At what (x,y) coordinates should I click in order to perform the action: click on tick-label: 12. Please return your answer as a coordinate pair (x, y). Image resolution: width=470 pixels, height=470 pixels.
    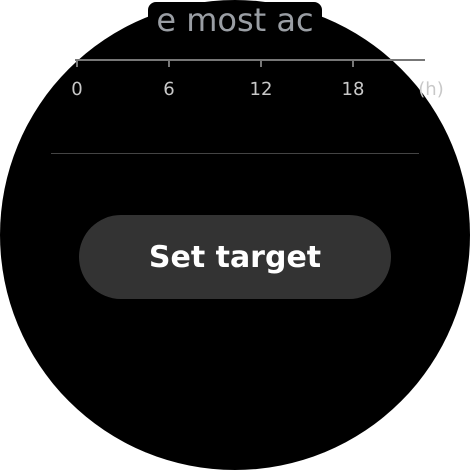
    Looking at the image, I should click on (261, 89).